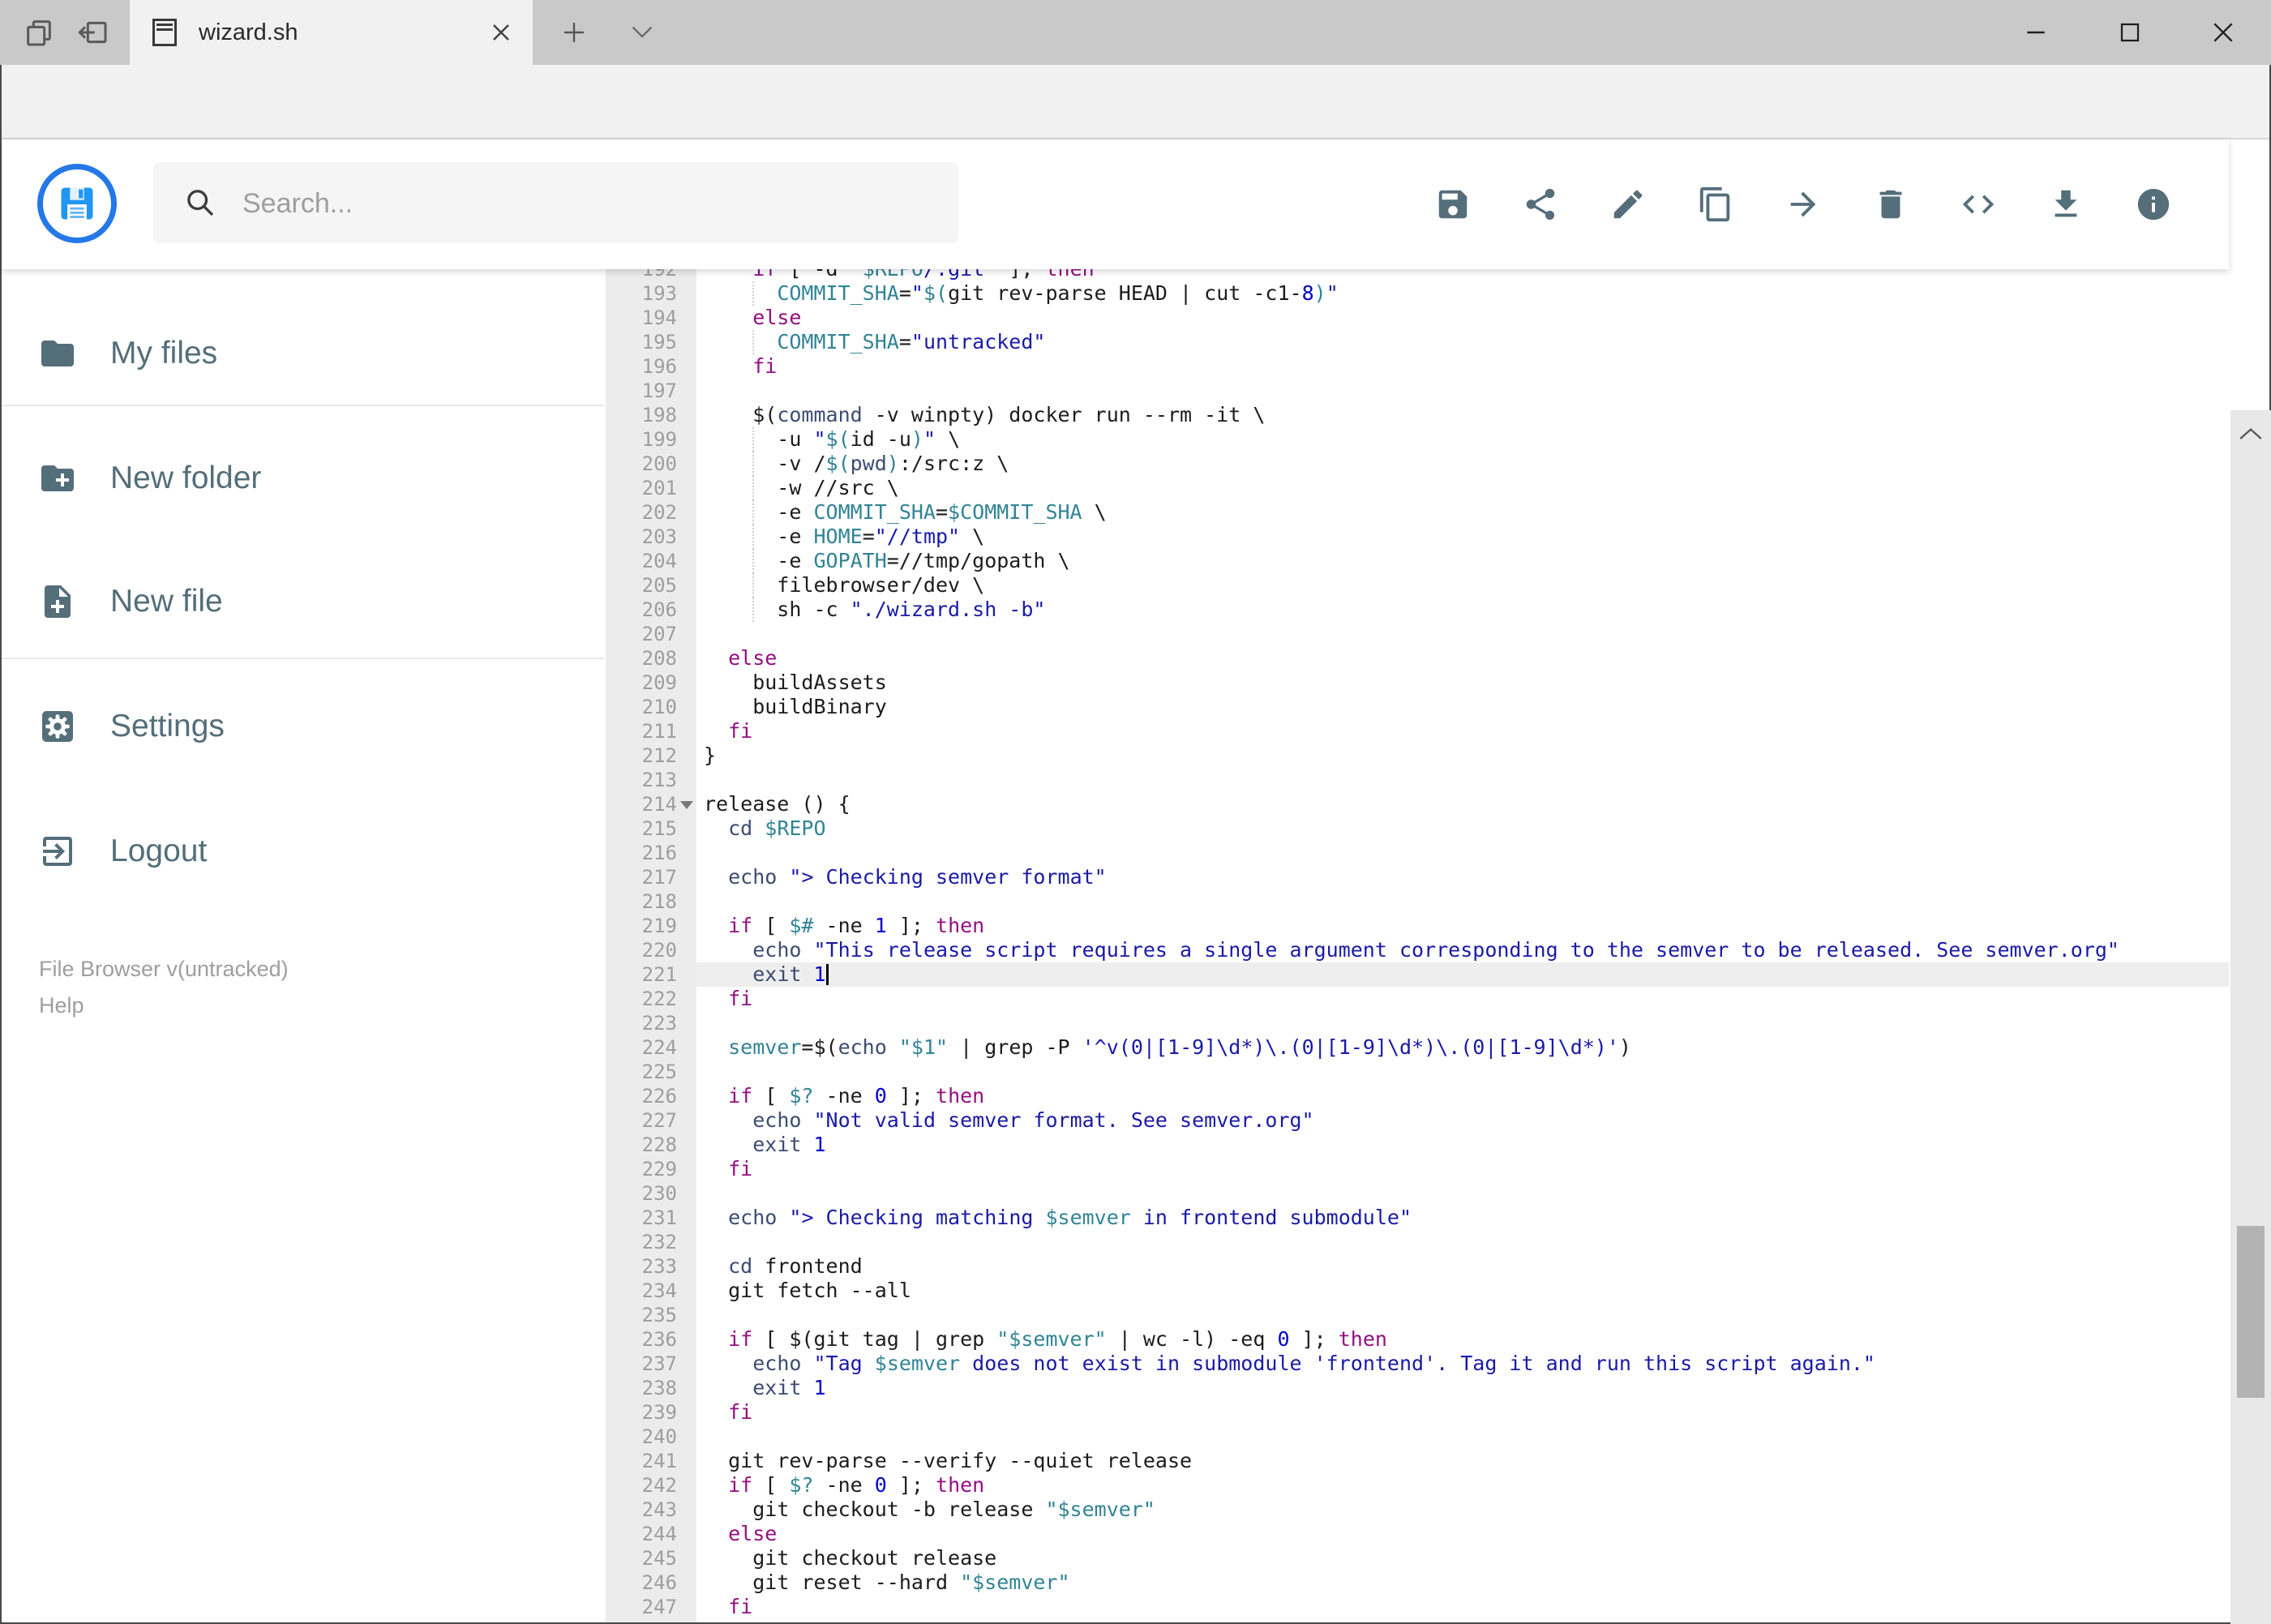  I want to click on code-line: 214 release () {, so click(1418, 804).